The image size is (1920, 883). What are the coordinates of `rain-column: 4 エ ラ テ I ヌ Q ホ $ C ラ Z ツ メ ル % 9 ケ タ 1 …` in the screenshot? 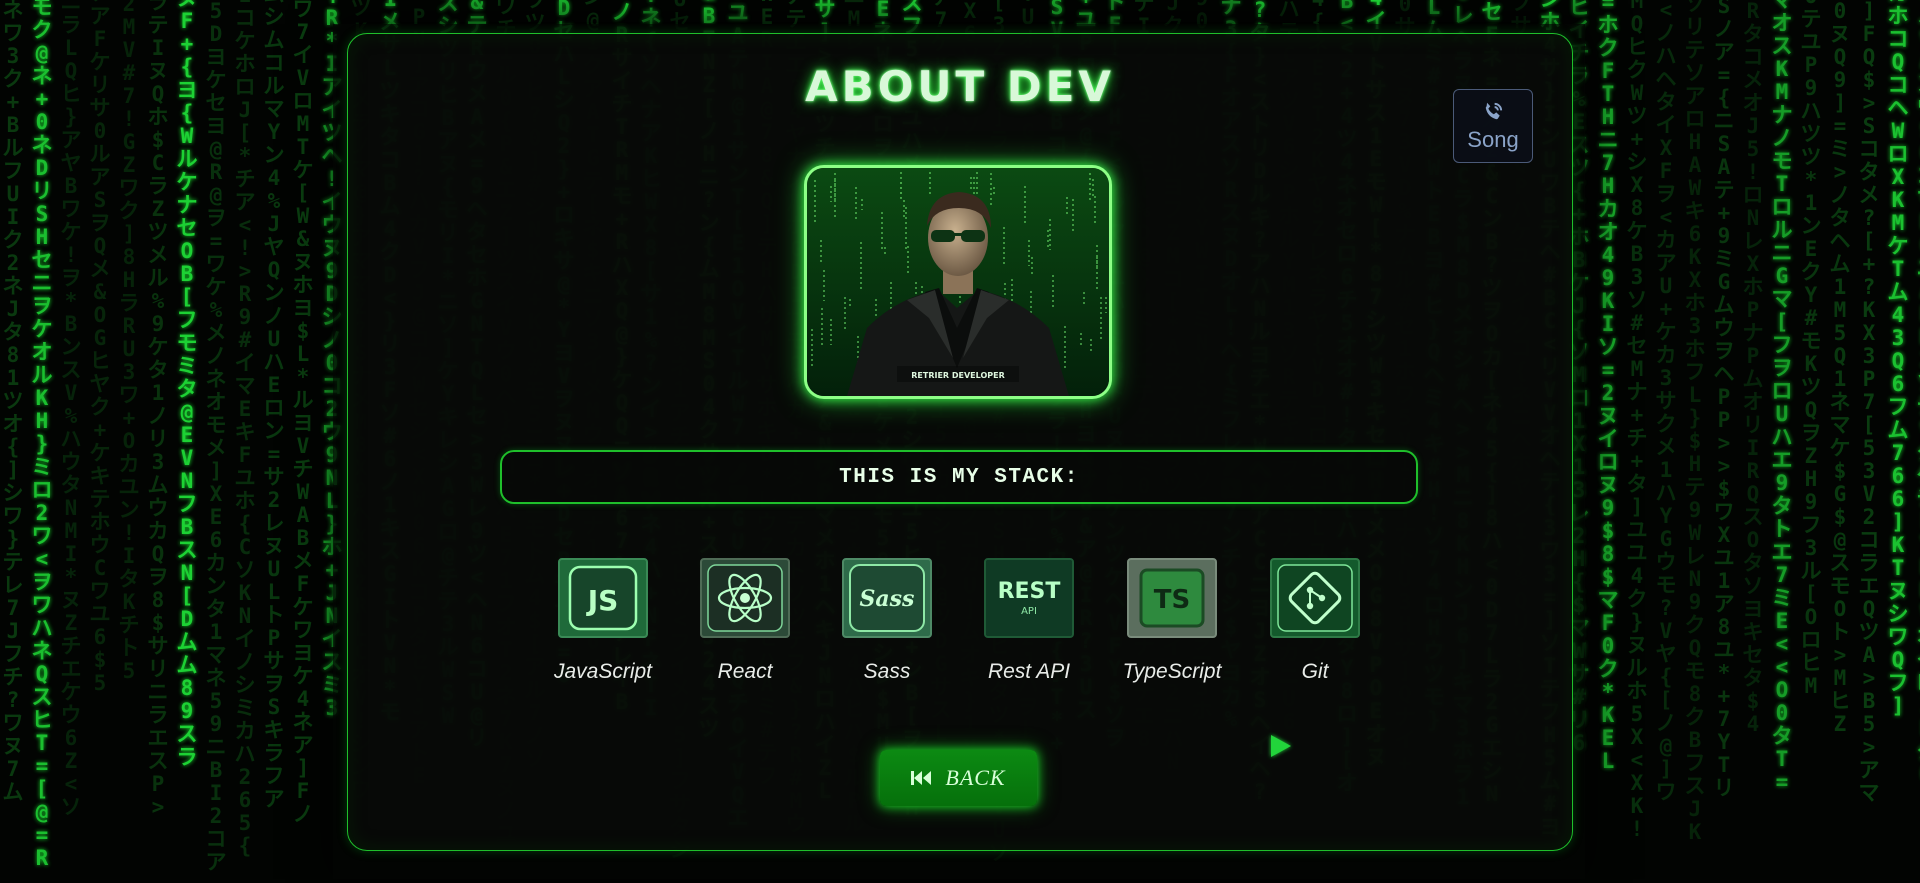 It's located at (158, 409).